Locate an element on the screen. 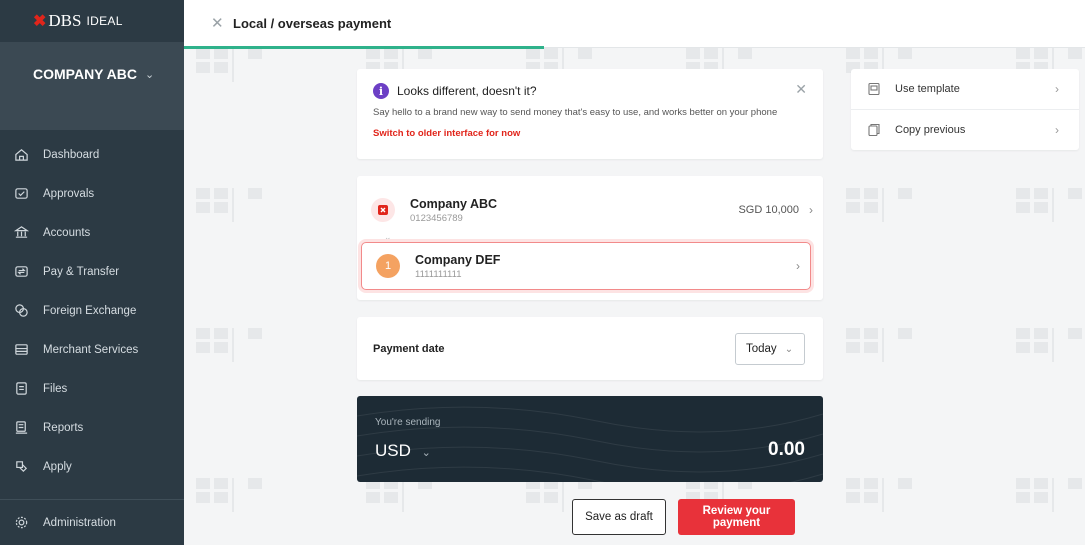 The width and height of the screenshot is (1085, 545). from-account-balance: SGD 10,000 is located at coordinates (768, 210).